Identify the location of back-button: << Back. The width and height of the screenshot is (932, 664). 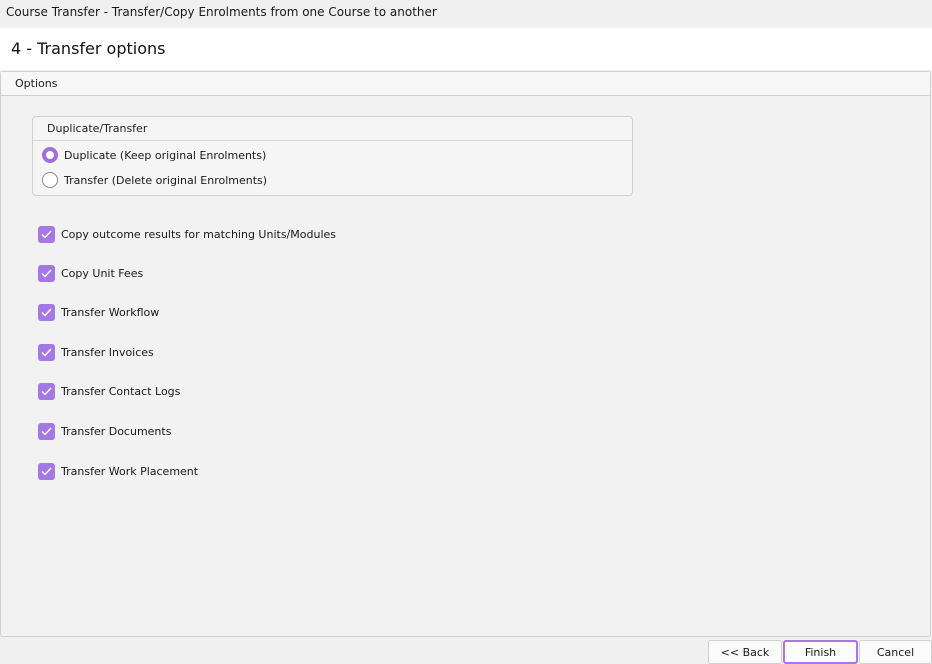
(745, 652).